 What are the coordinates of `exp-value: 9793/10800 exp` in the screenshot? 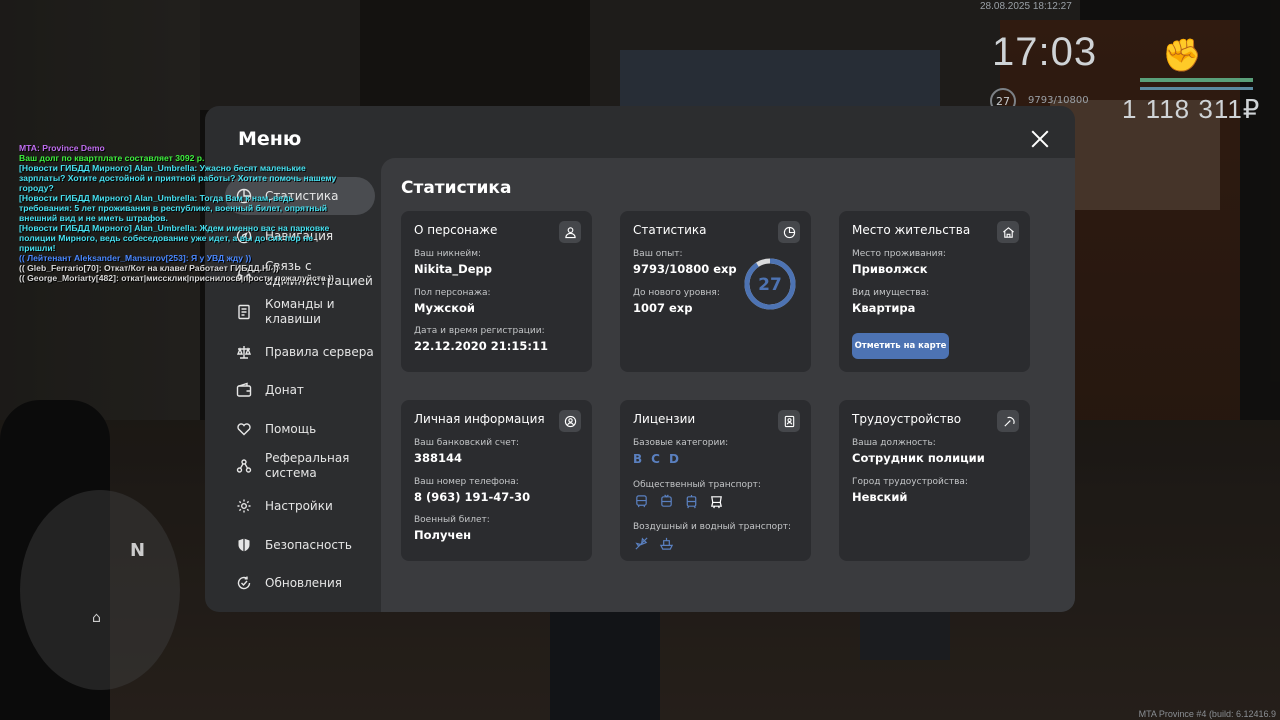 It's located at (685, 269).